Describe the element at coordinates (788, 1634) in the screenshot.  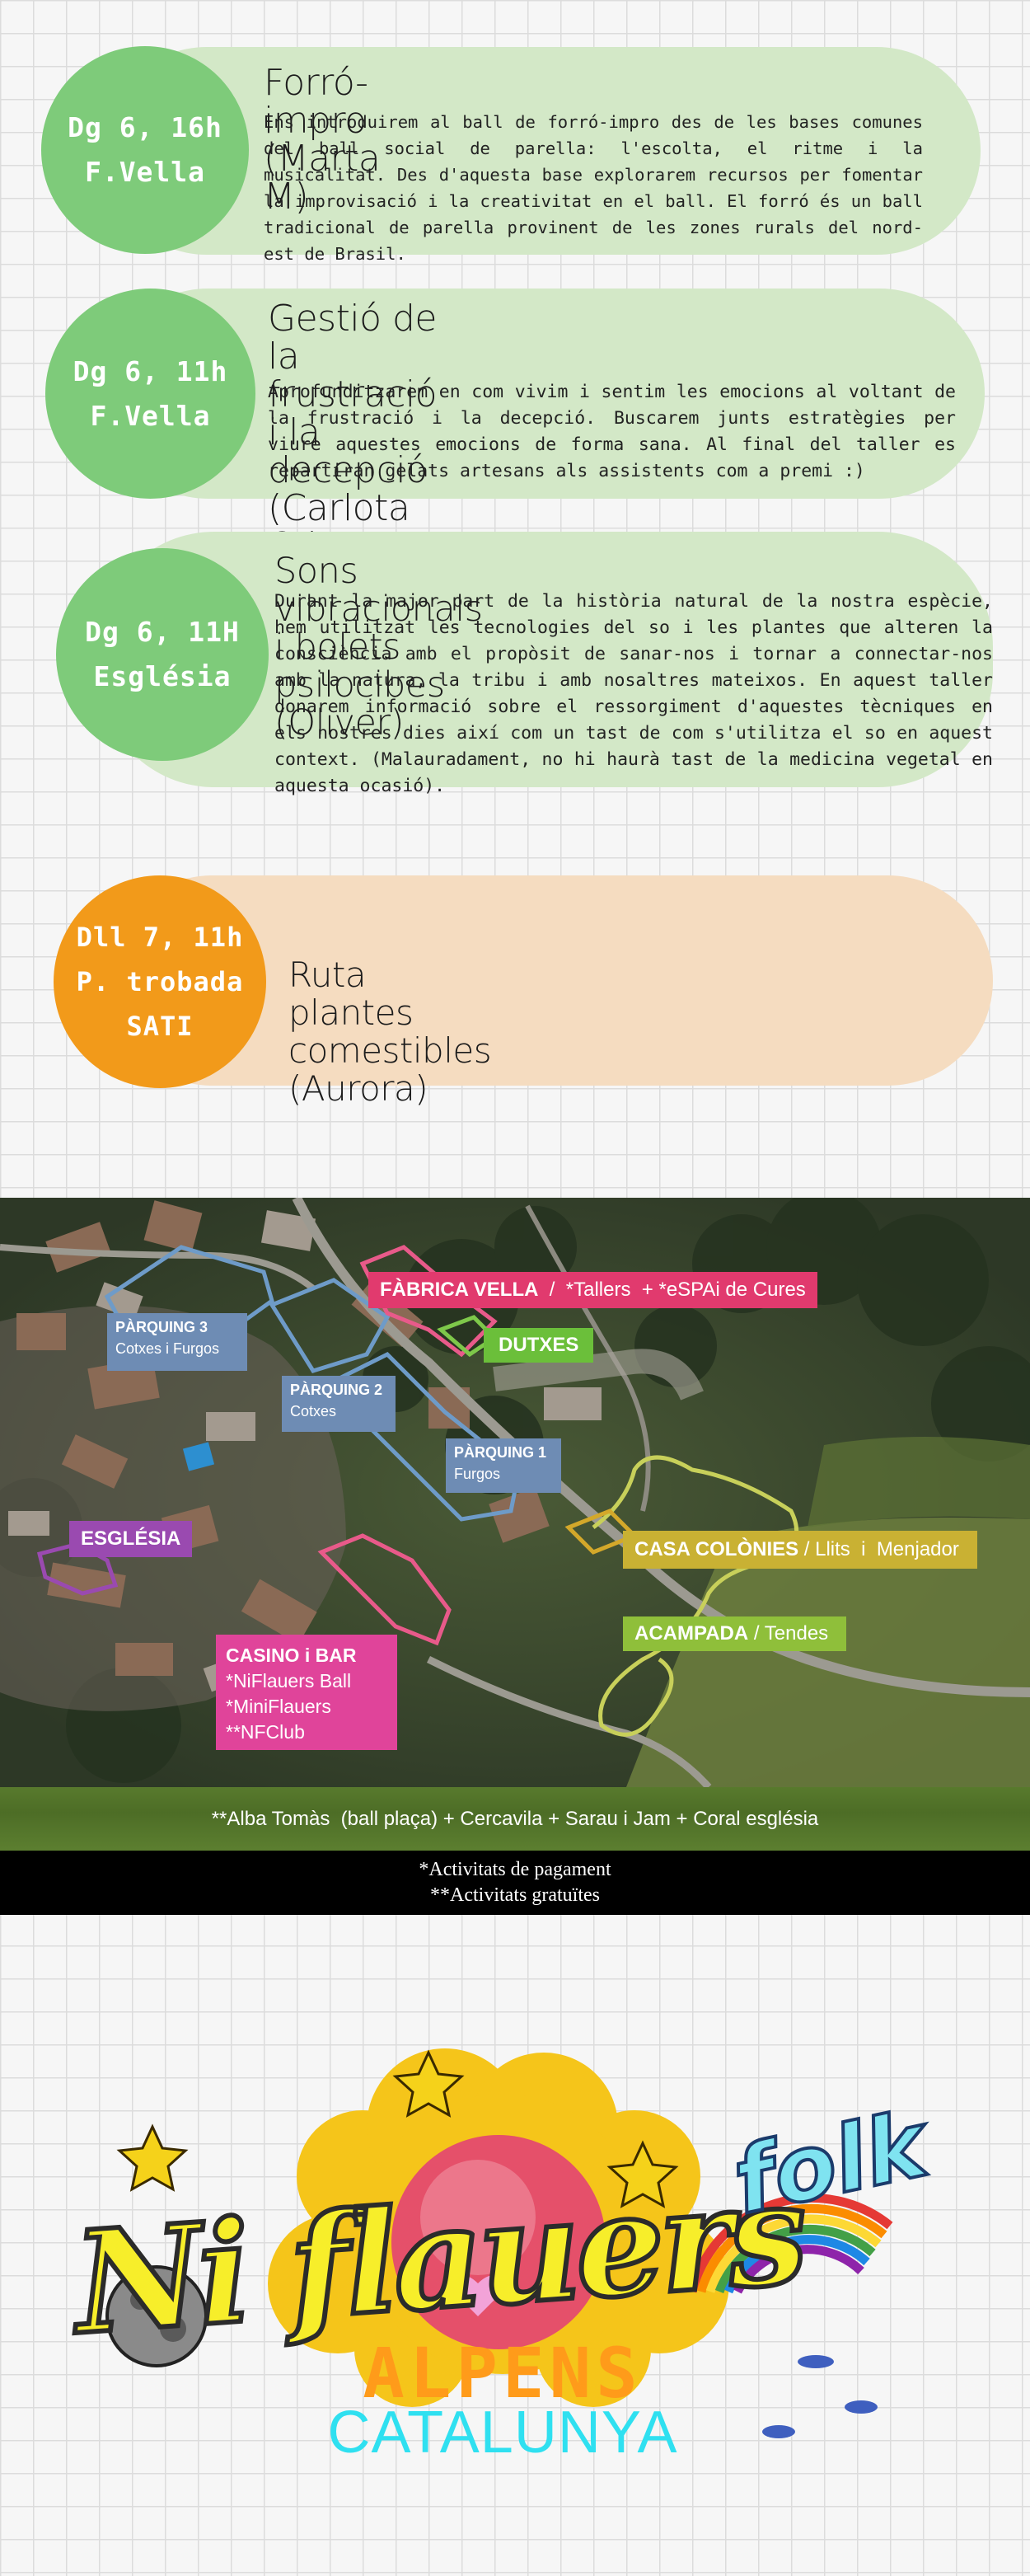
I see `label-detail: / Tendes` at that location.